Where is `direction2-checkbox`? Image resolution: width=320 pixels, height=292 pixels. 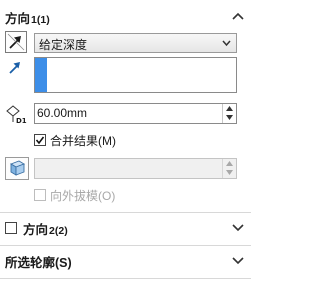
direction2-checkbox is located at coordinates (11, 228).